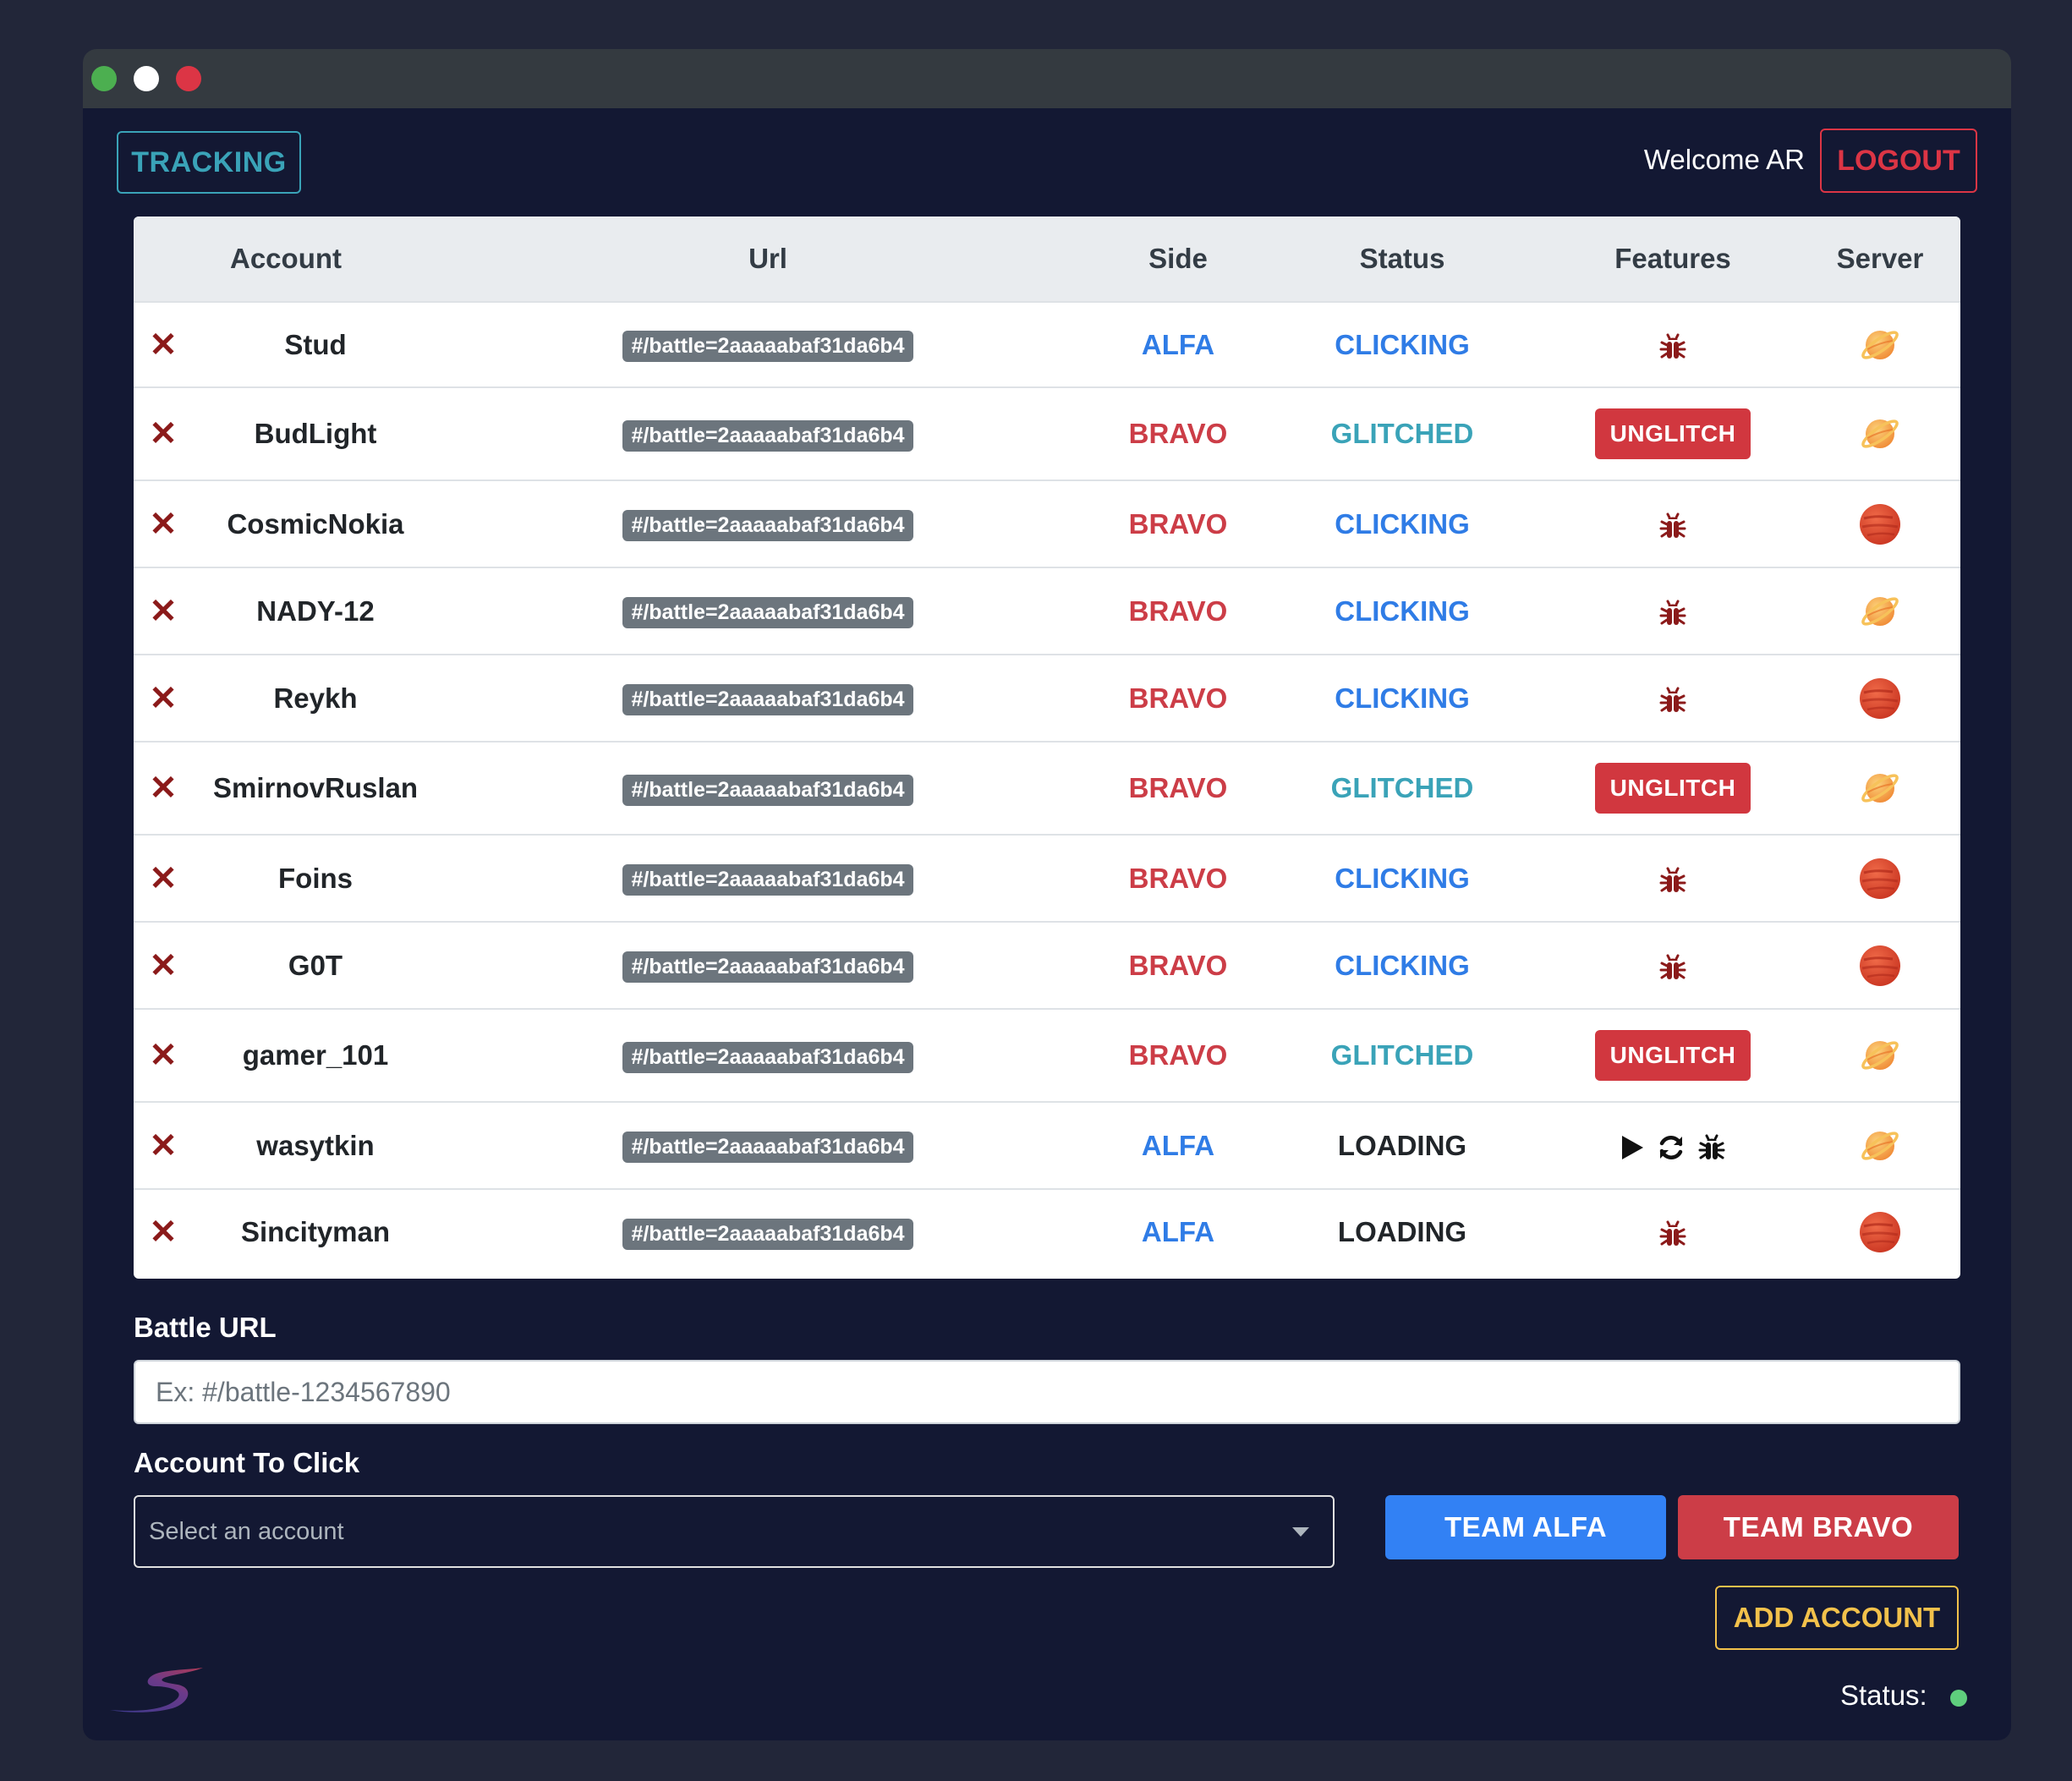  What do you see at coordinates (1047, 259) in the screenshot?
I see `table-header-row: Account Url Side Status Features Server` at bounding box center [1047, 259].